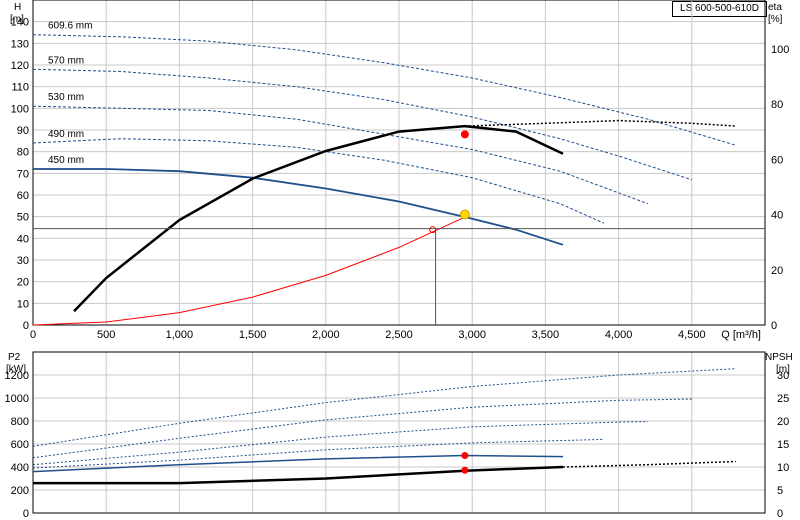 This screenshot has width=800, height=520. Describe the element at coordinates (298, 207) in the screenshot. I see `selected-head-curve` at that location.